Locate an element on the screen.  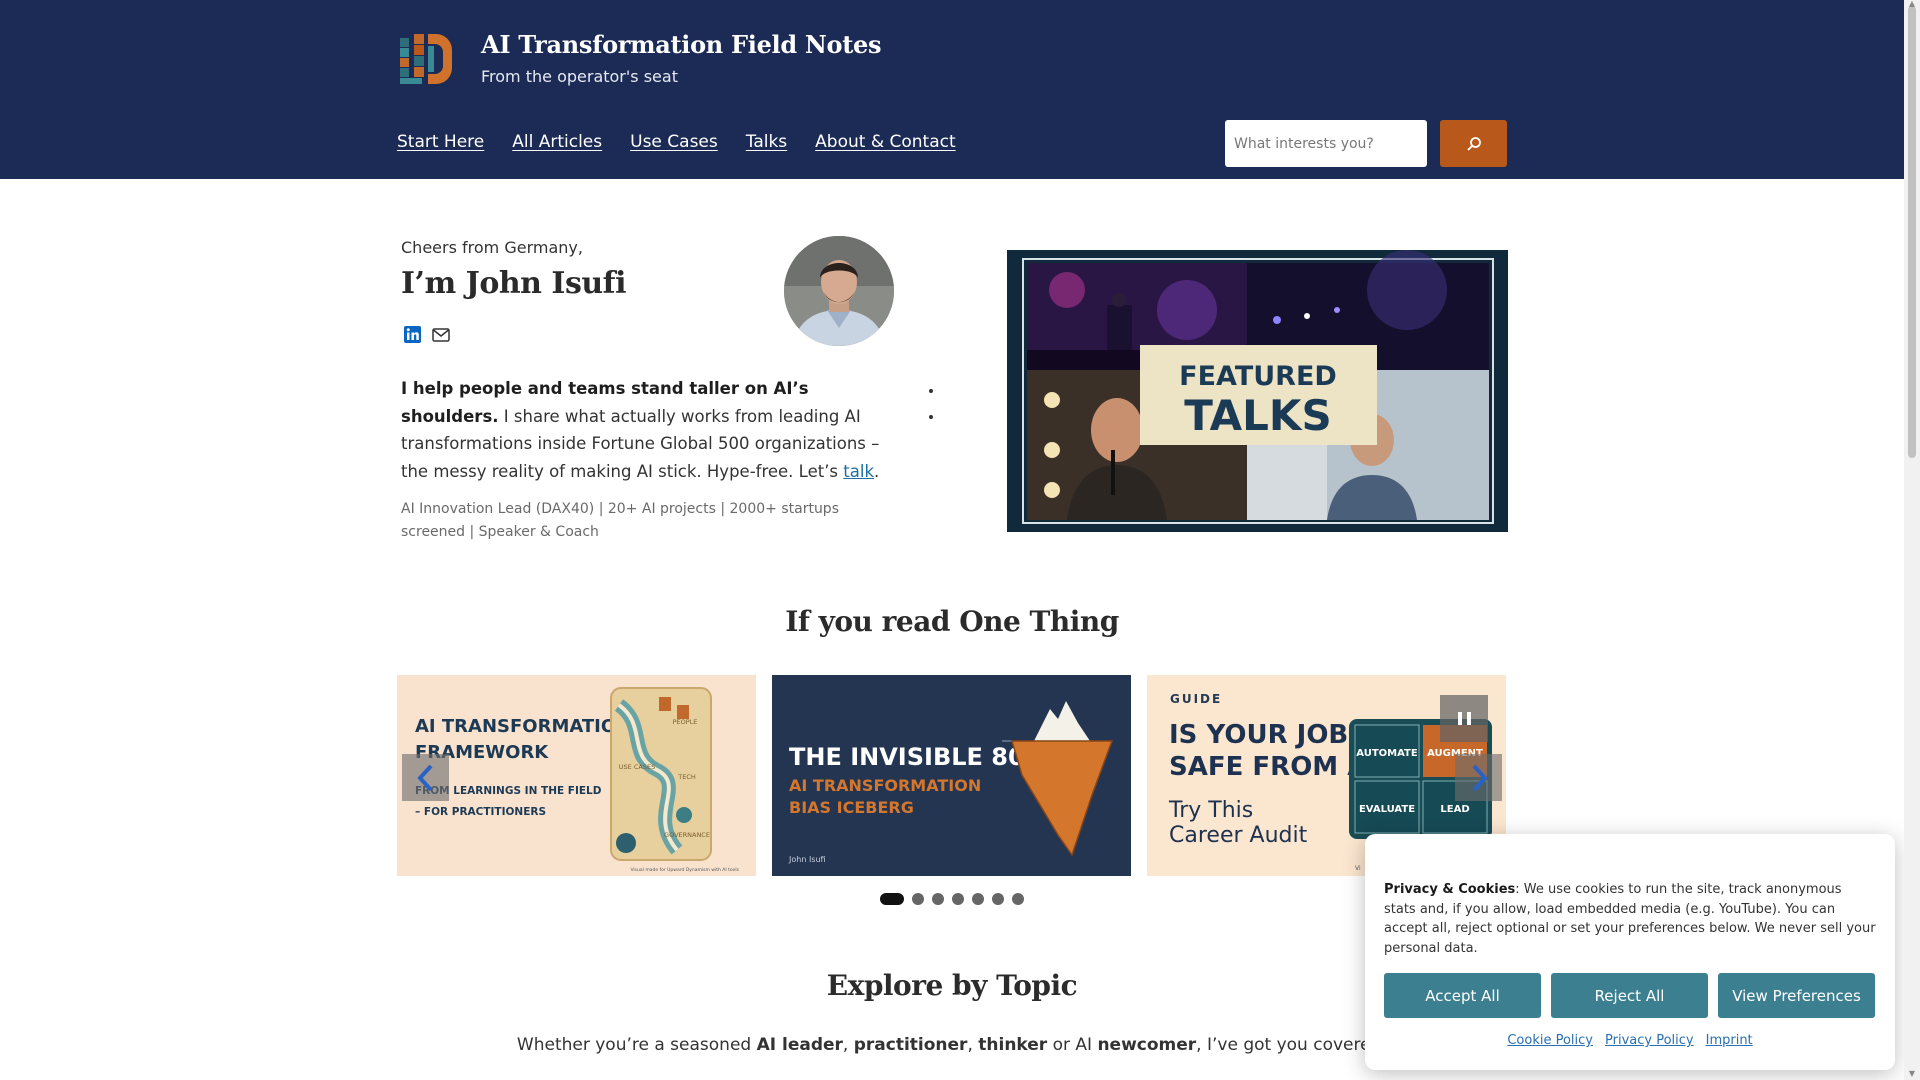
carousel-prev-button is located at coordinates (425, 777).